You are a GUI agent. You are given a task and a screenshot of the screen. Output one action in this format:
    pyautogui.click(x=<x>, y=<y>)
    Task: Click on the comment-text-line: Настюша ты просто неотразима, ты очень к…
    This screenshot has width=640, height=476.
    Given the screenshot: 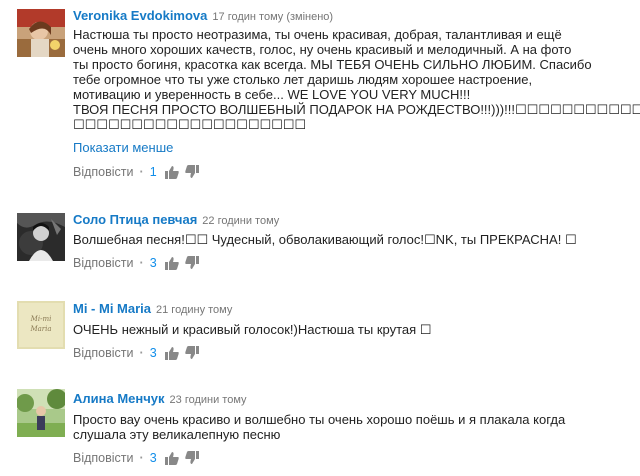 What is the action you would take?
    pyautogui.click(x=317, y=34)
    